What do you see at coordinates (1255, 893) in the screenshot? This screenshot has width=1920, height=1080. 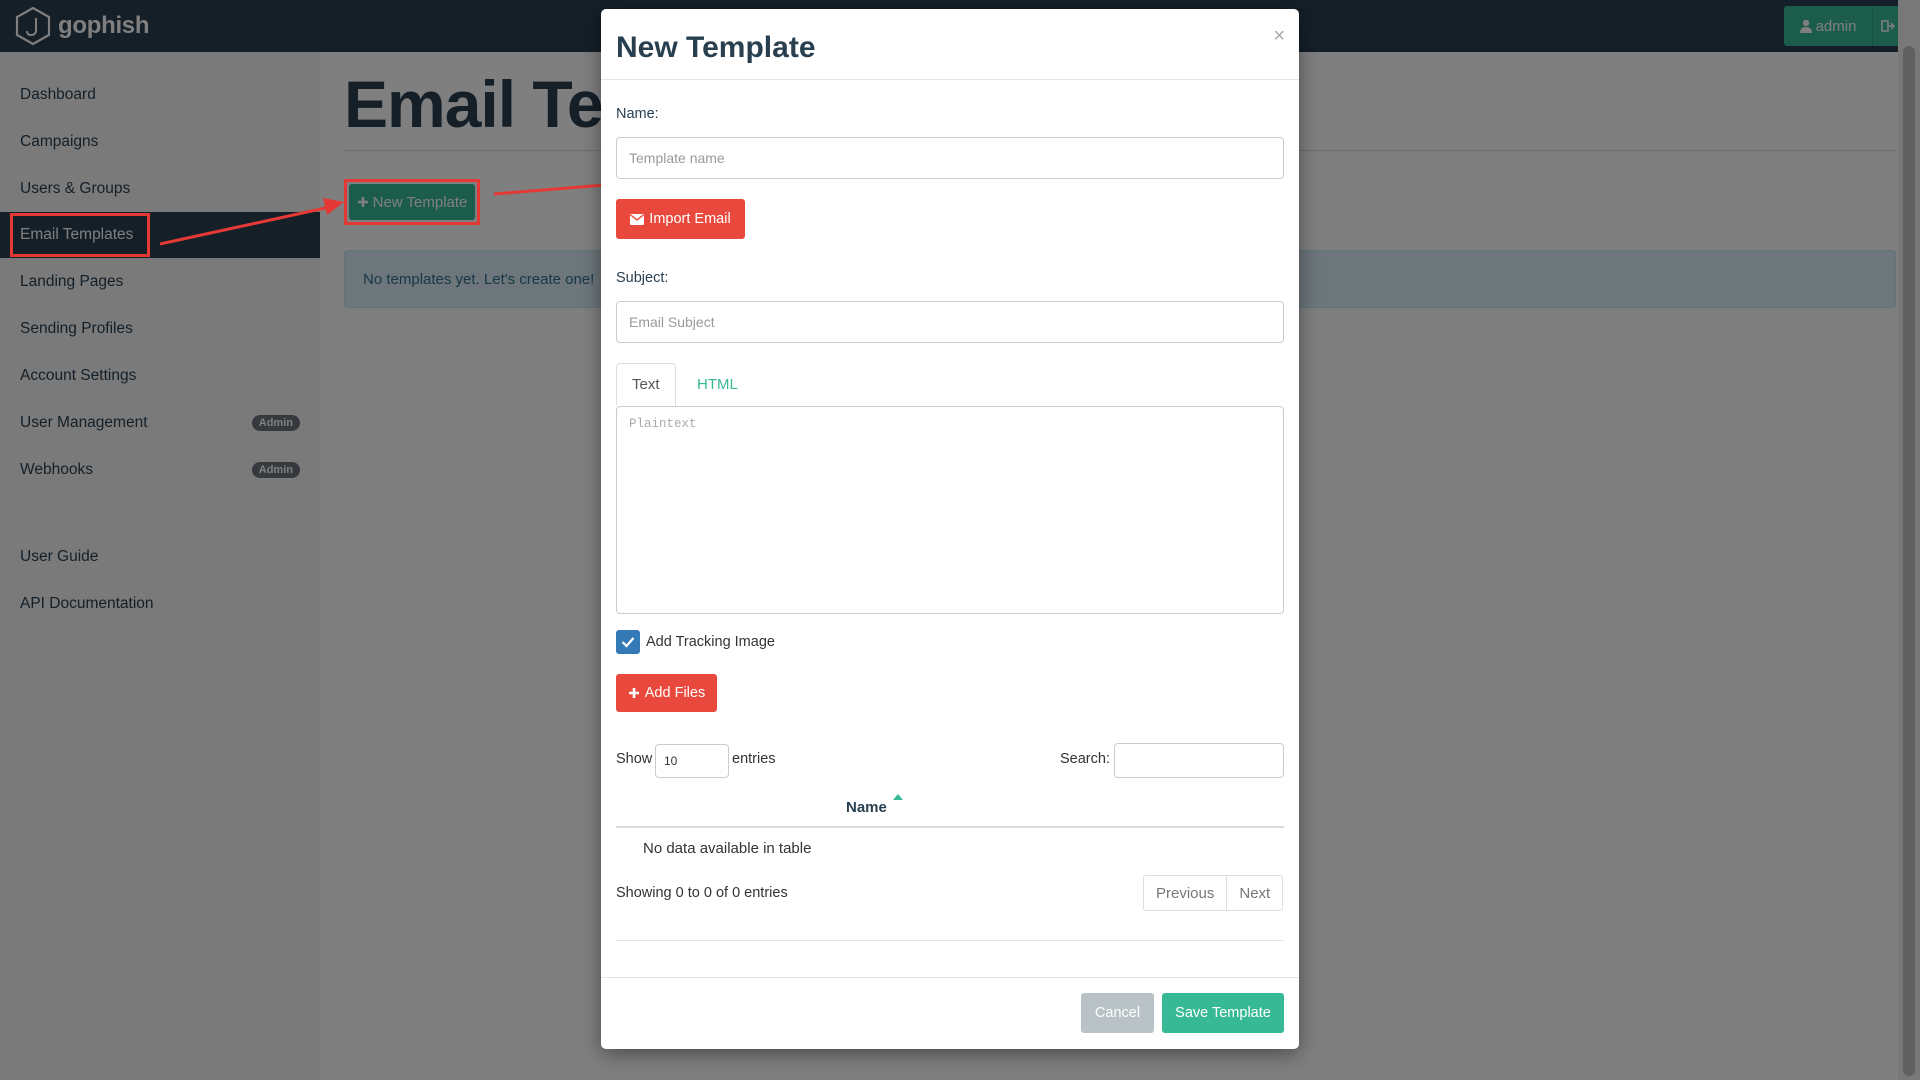 I see `next-page-button: Next` at bounding box center [1255, 893].